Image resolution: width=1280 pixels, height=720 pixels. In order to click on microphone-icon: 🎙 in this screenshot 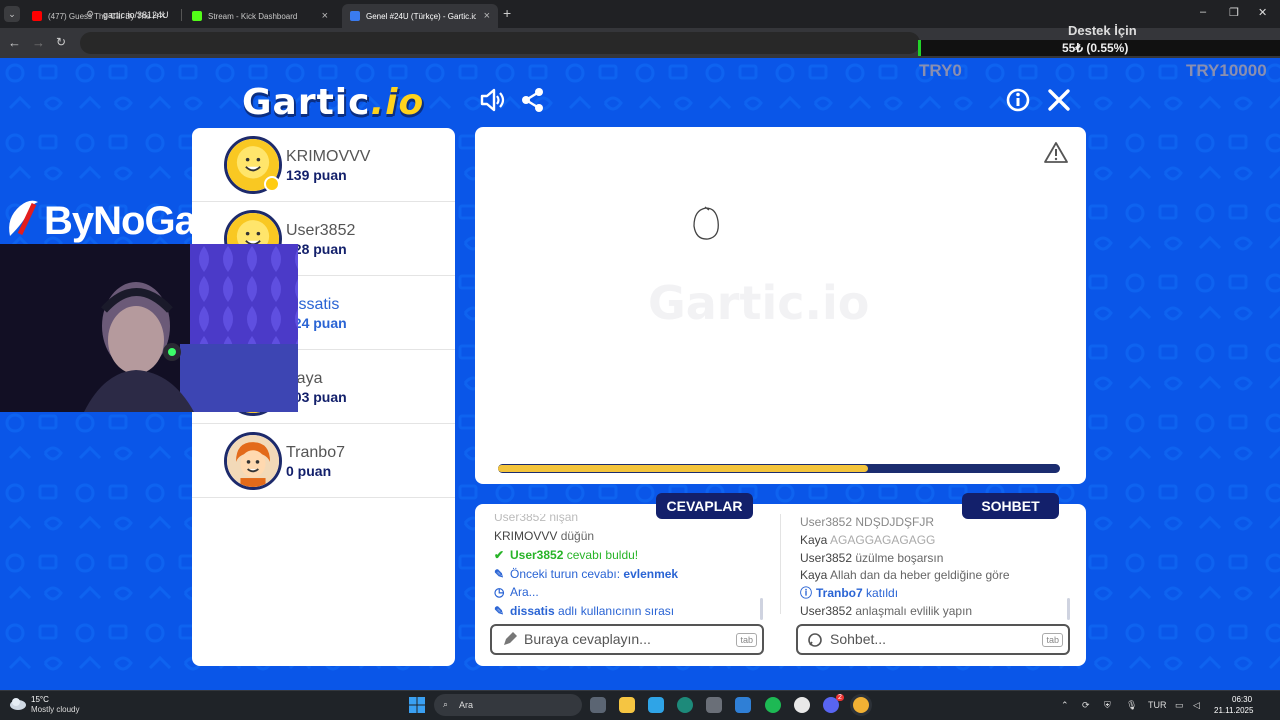, I will do `click(1131, 705)`.